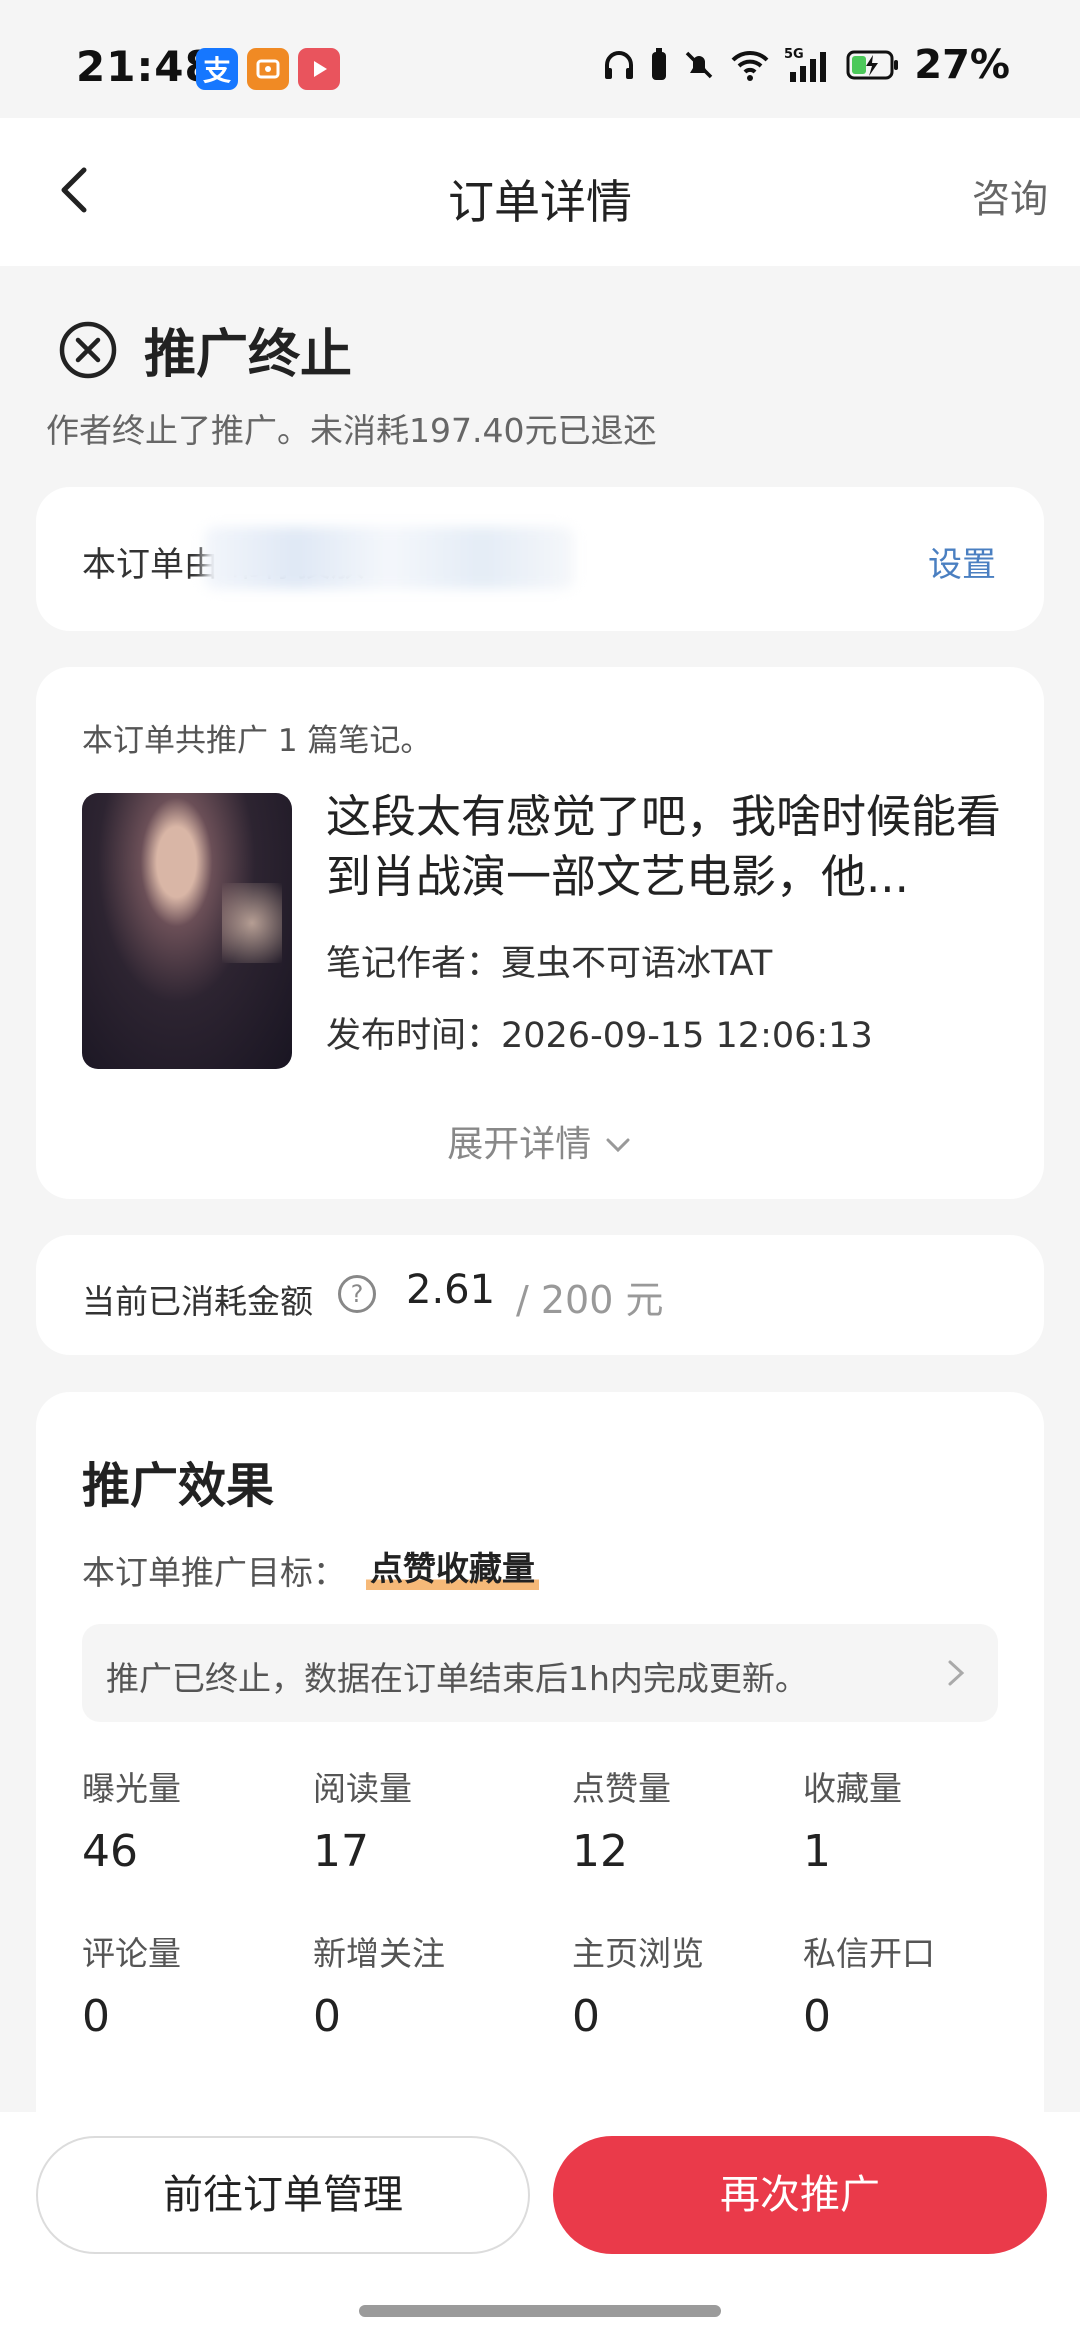  I want to click on delegate-card: 本订单由 帮你投放 设置, so click(540, 559).